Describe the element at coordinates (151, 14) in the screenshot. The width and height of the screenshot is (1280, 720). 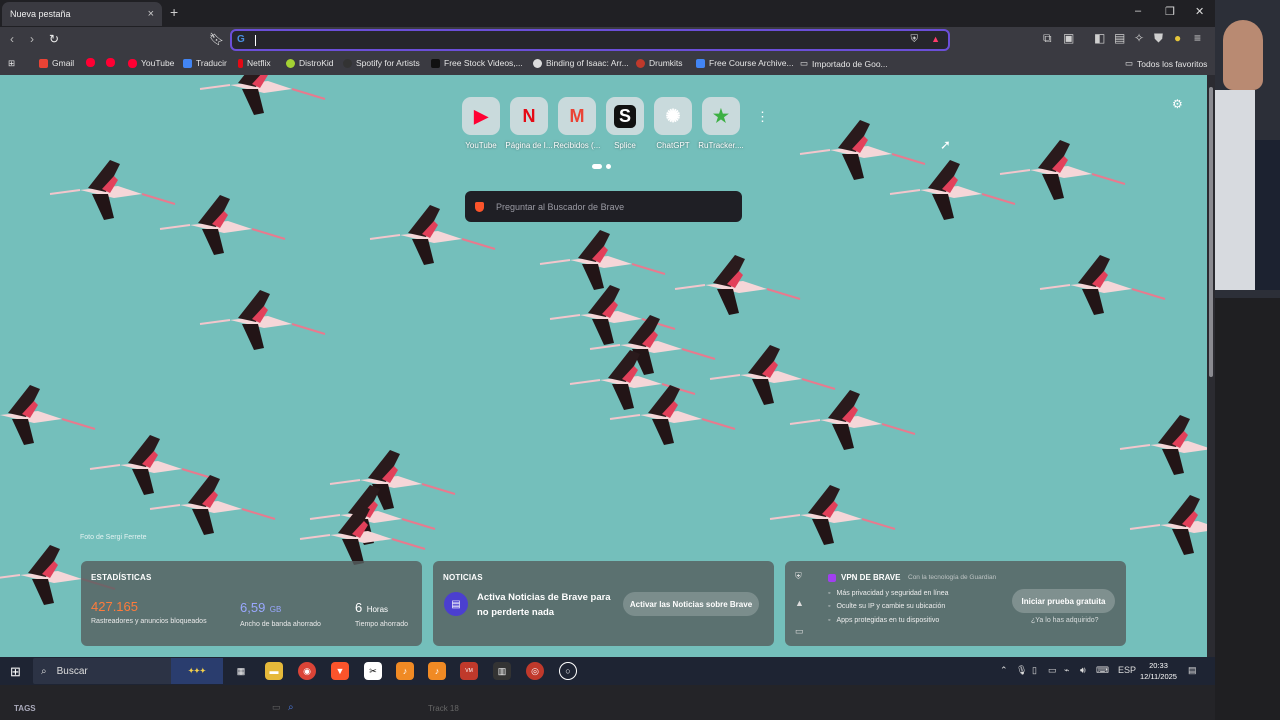
I see `tab-close-icon: ×` at that location.